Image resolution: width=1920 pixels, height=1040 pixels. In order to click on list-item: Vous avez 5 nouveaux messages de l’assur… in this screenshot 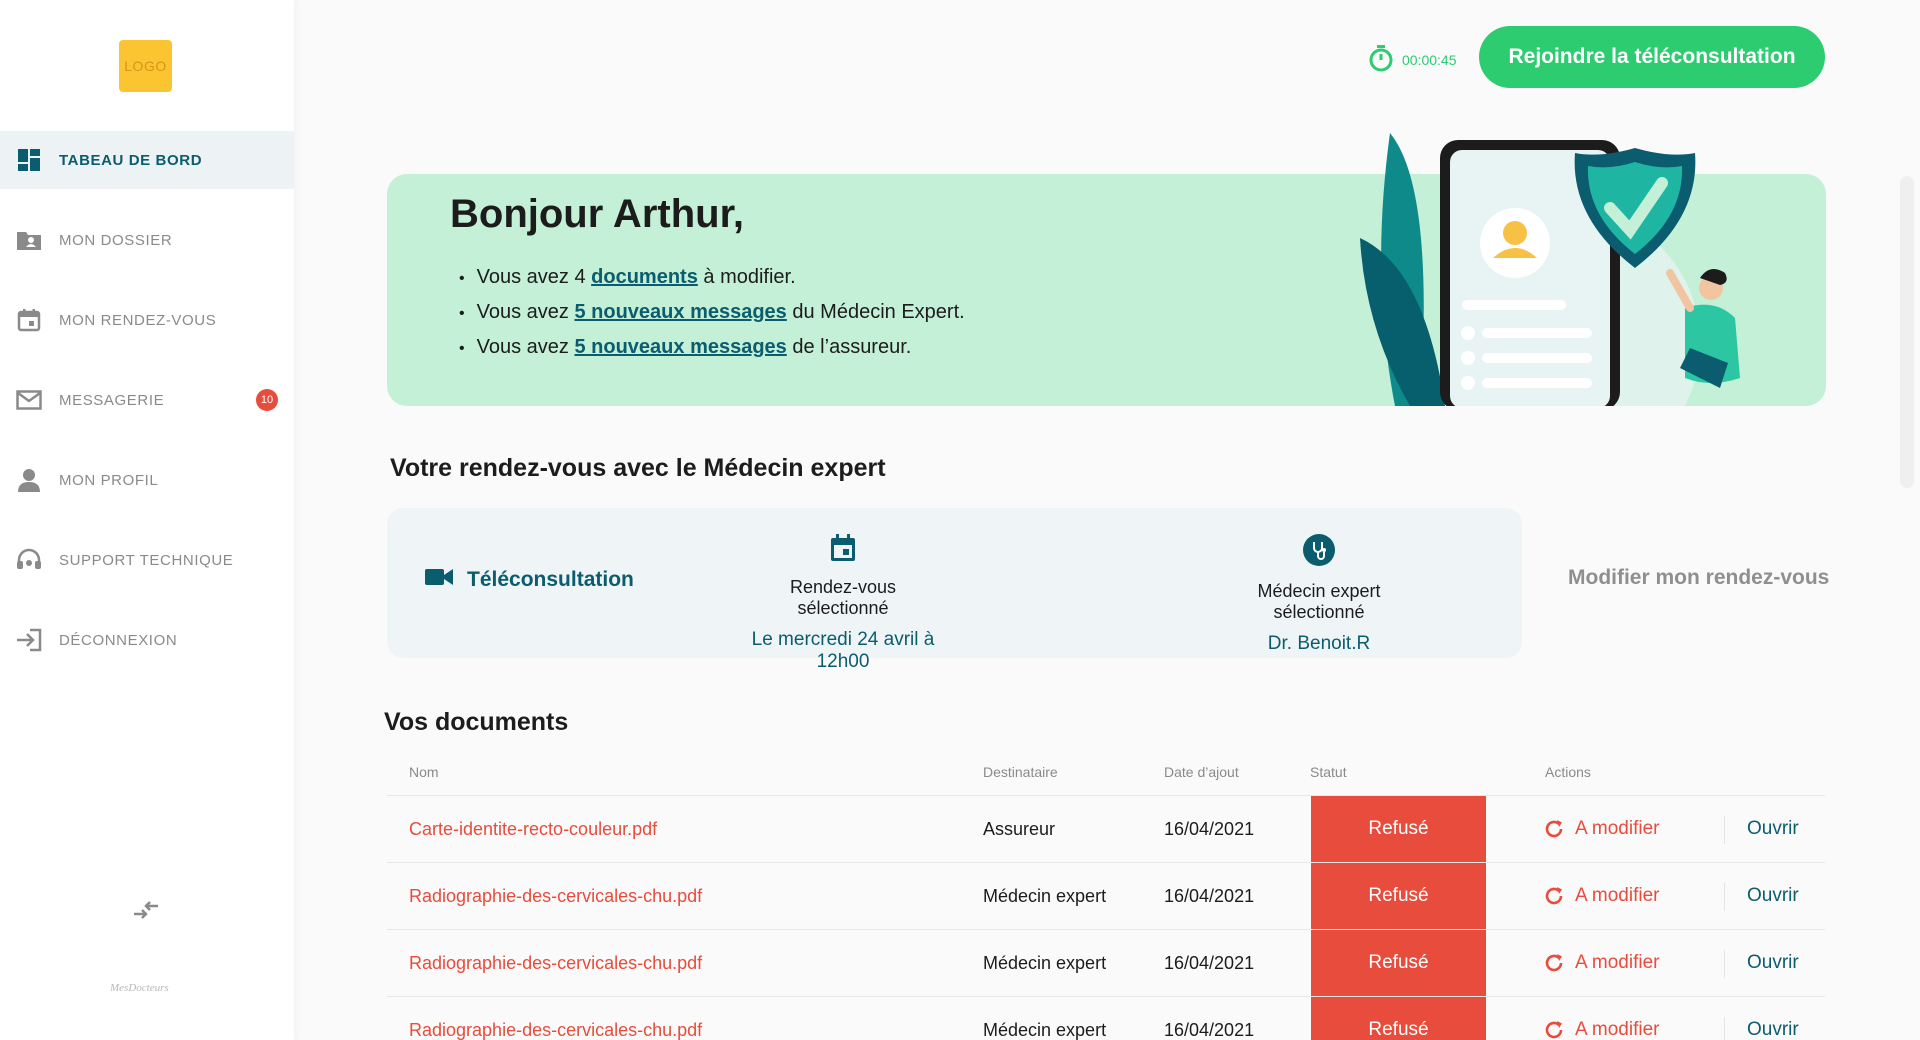, I will do `click(712, 347)`.